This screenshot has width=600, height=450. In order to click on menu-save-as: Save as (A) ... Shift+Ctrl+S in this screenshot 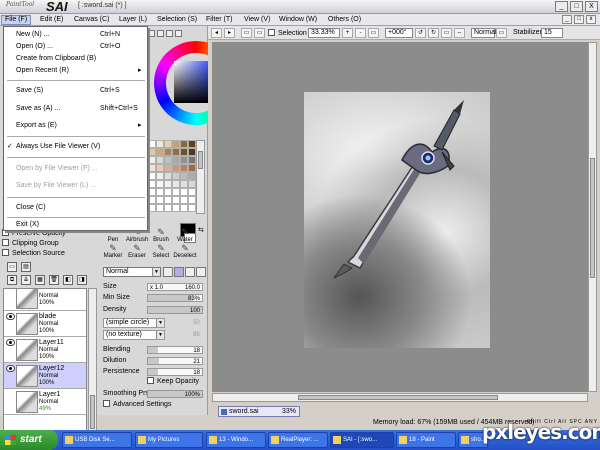, I will do `click(75, 109)`.